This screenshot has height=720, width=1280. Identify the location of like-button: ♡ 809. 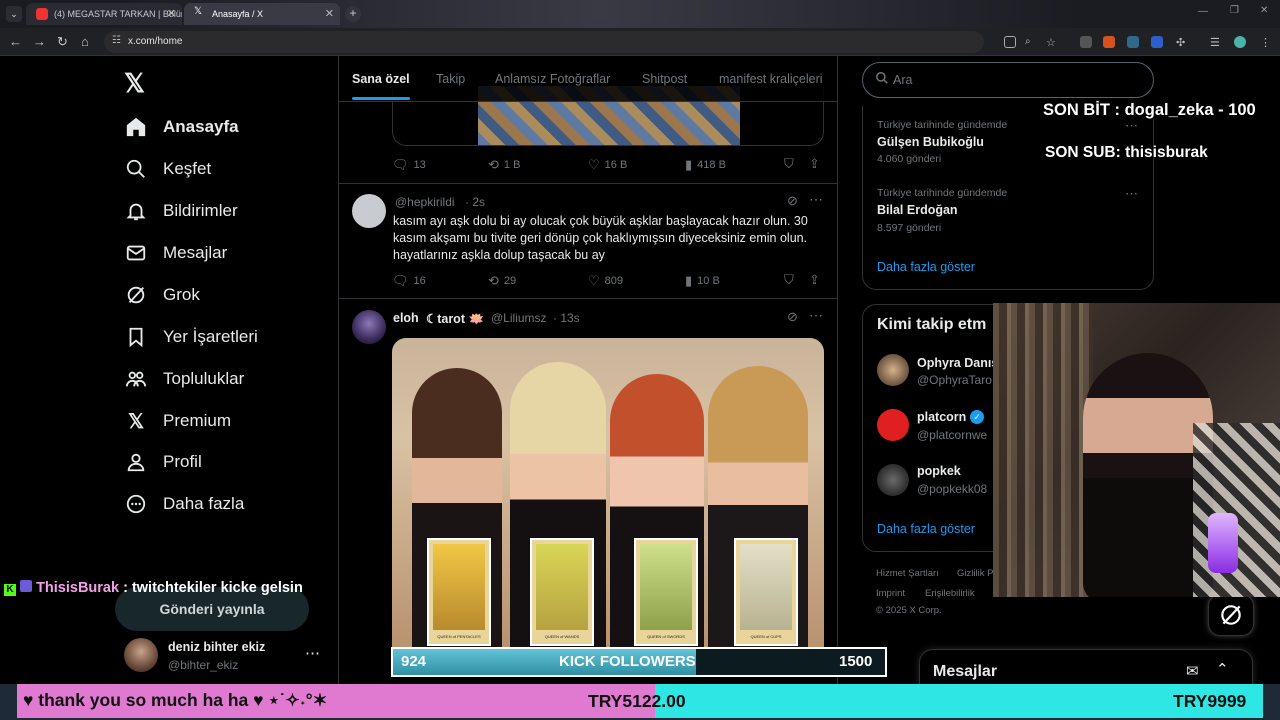
(605, 281).